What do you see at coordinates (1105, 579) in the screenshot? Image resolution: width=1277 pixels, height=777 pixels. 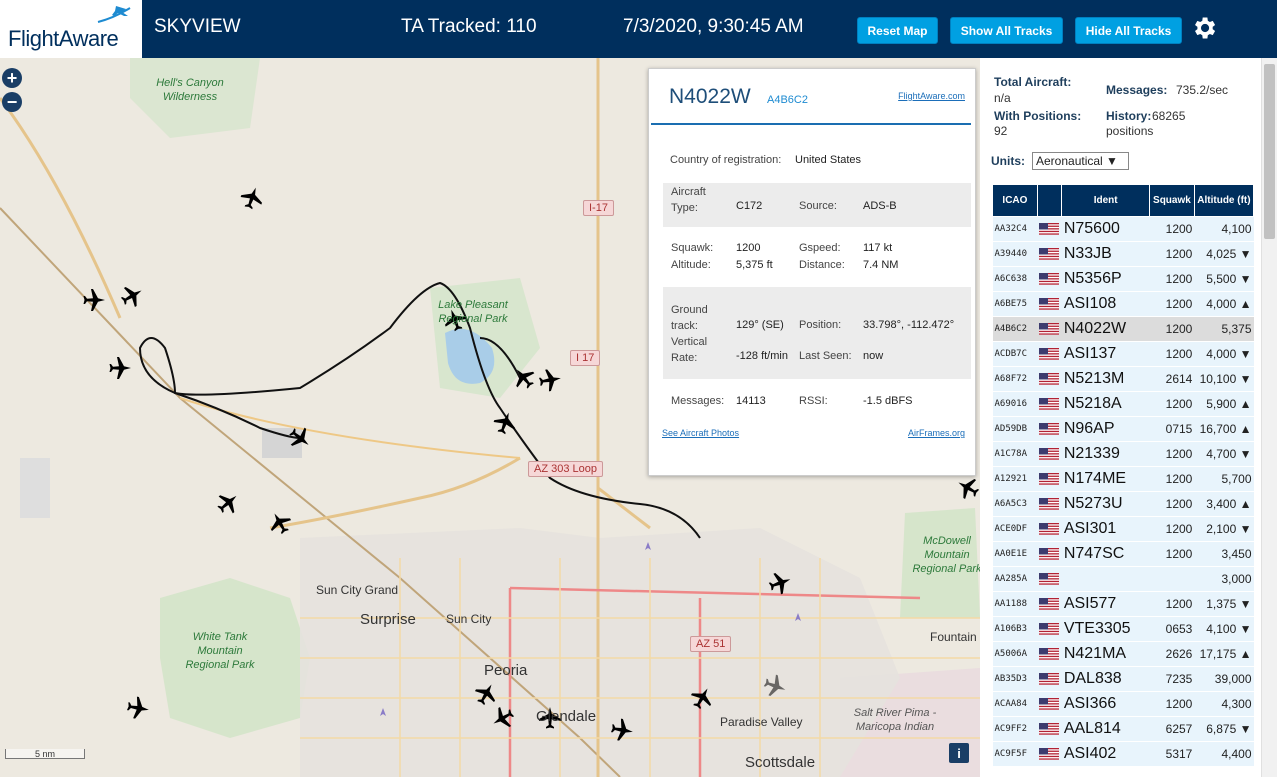 I see `cell-ident` at bounding box center [1105, 579].